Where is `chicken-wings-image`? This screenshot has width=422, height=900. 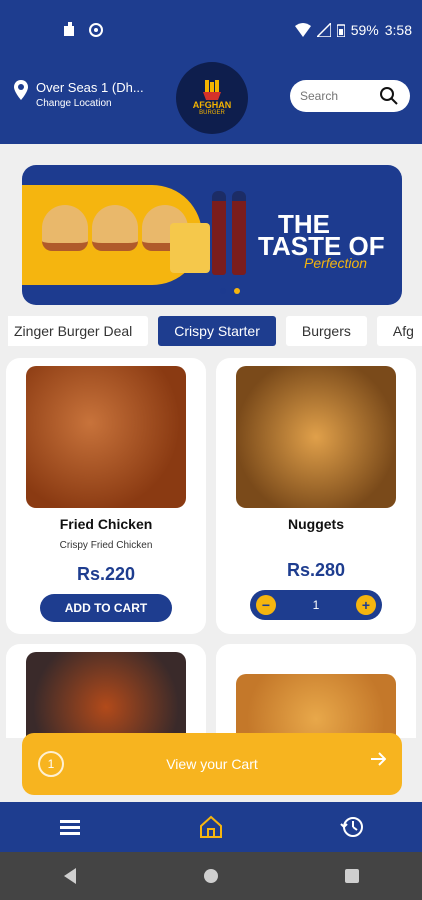 chicken-wings-image is located at coordinates (106, 695).